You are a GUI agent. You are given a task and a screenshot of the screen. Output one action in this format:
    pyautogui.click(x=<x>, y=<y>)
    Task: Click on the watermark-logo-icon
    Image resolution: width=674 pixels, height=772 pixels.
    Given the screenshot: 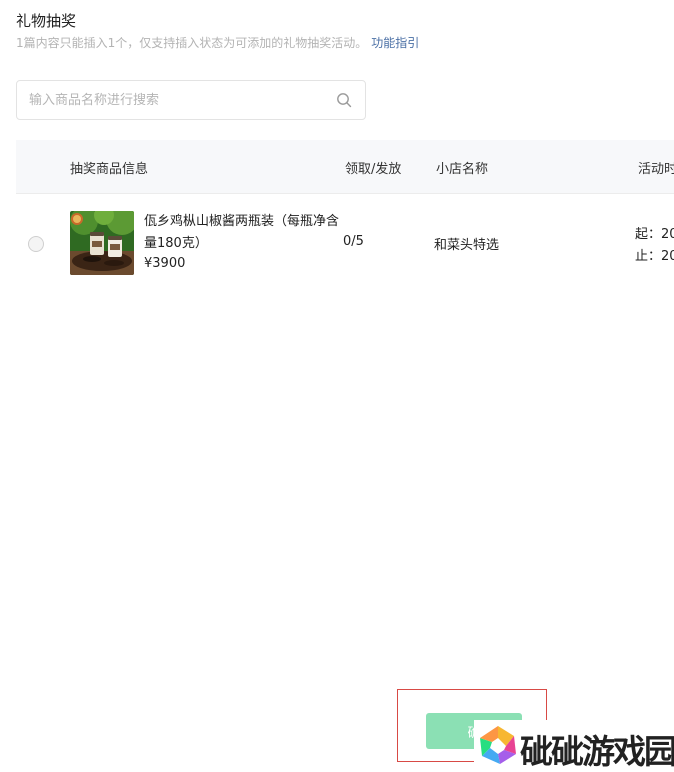 What is the action you would take?
    pyautogui.click(x=498, y=745)
    